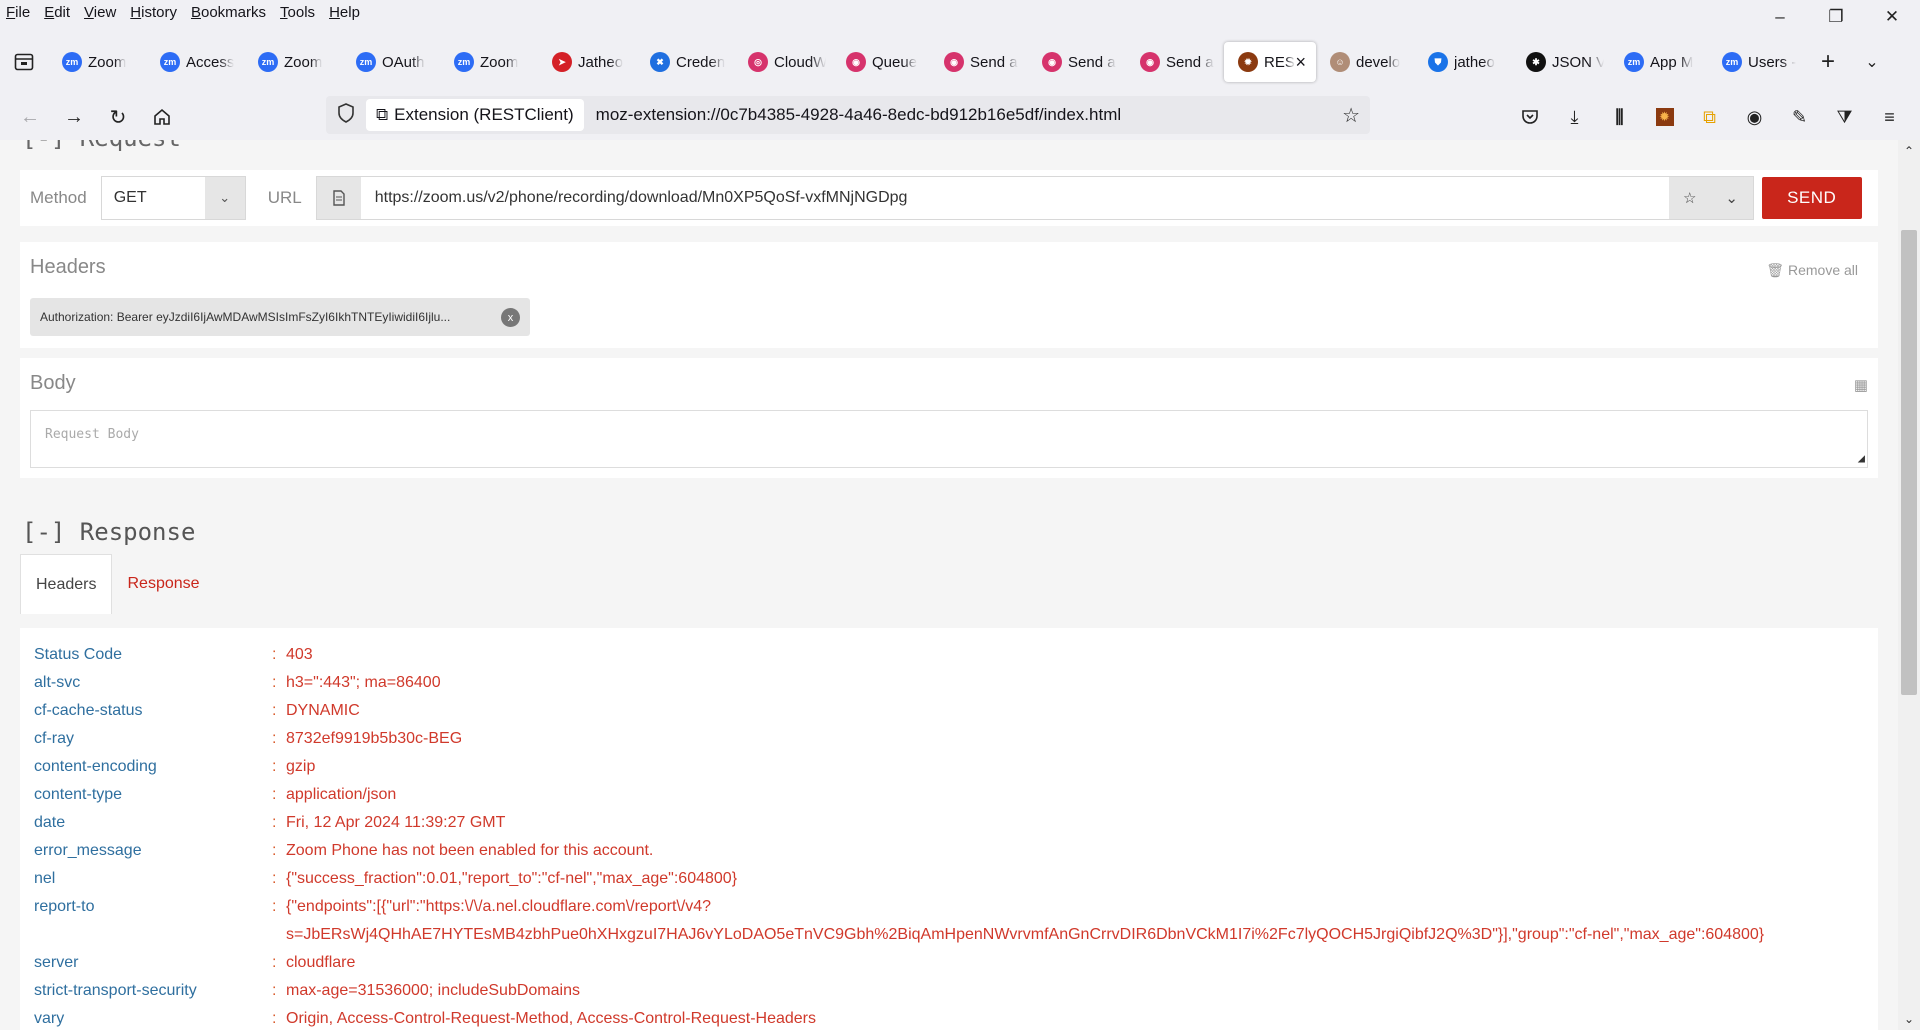  What do you see at coordinates (173, 660) in the screenshot?
I see `response-header-row: Status Code:403` at bounding box center [173, 660].